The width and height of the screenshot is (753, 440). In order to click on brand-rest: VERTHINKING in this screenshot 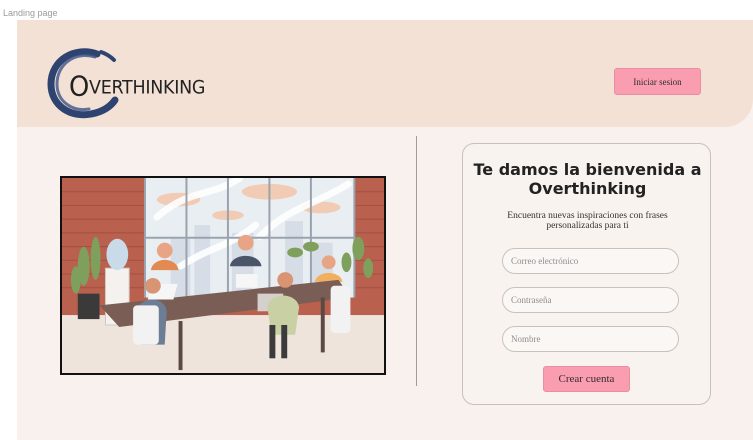, I will do `click(147, 87)`.